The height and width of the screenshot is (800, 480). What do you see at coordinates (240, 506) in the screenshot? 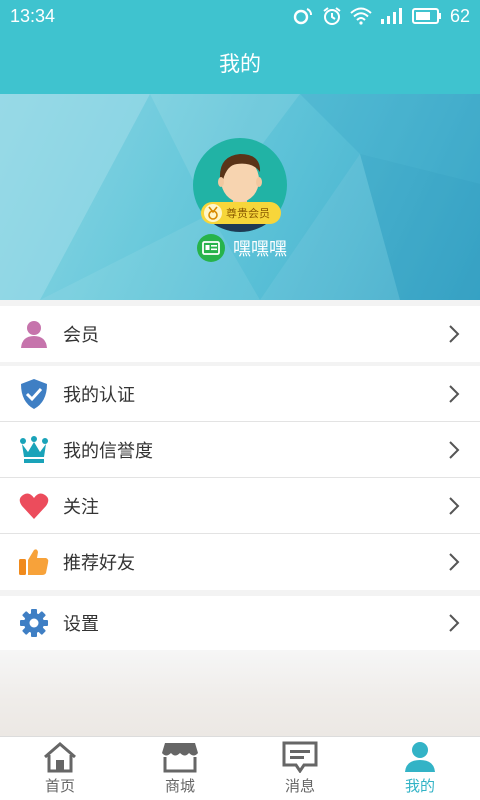
I see `menu-item-follow: 关注` at bounding box center [240, 506].